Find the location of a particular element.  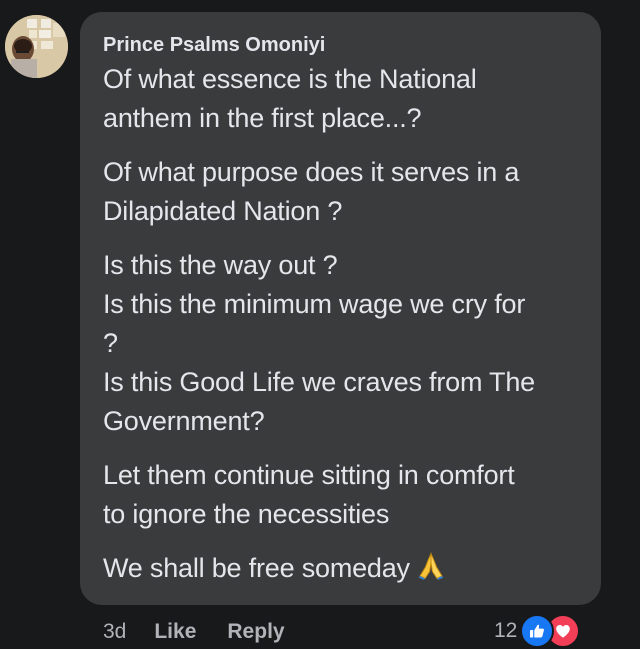

comment-text-line: Let them continue sitting in comfort is located at coordinates (309, 475).